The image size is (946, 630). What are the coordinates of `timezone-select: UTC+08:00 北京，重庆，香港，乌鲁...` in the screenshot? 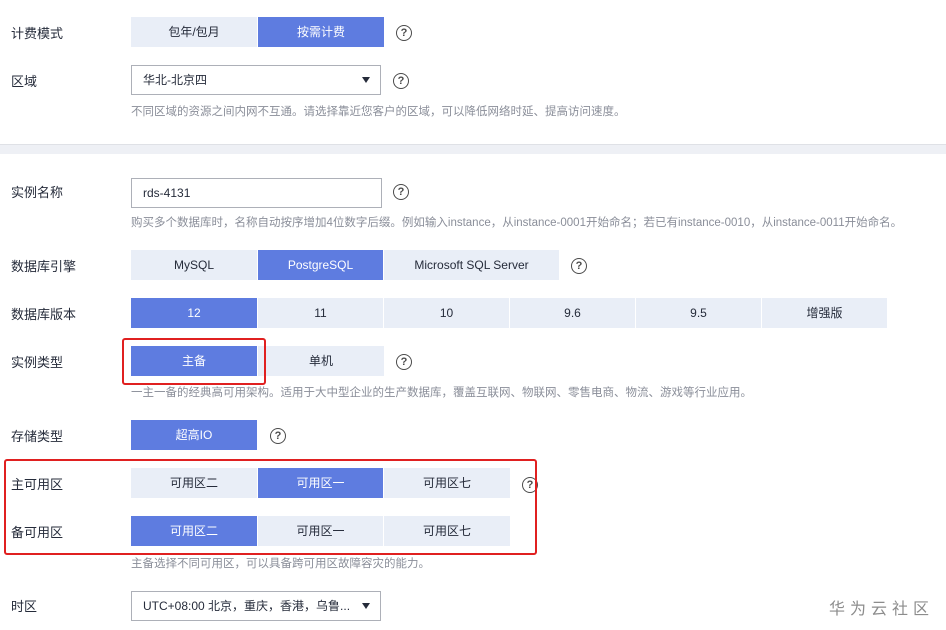 It's located at (256, 606).